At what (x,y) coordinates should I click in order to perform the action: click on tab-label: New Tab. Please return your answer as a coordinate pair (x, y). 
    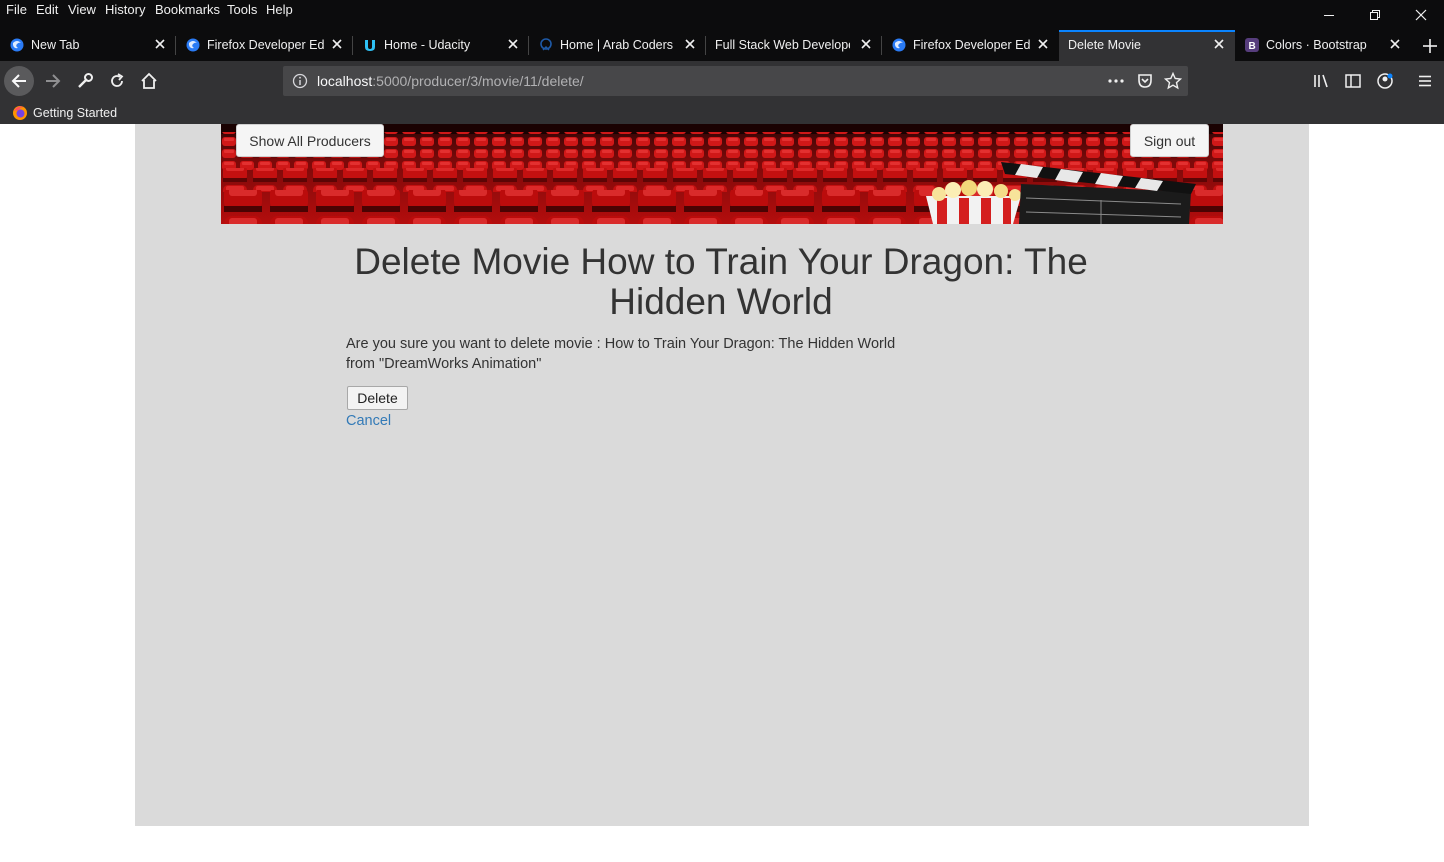
    Looking at the image, I should click on (55, 45).